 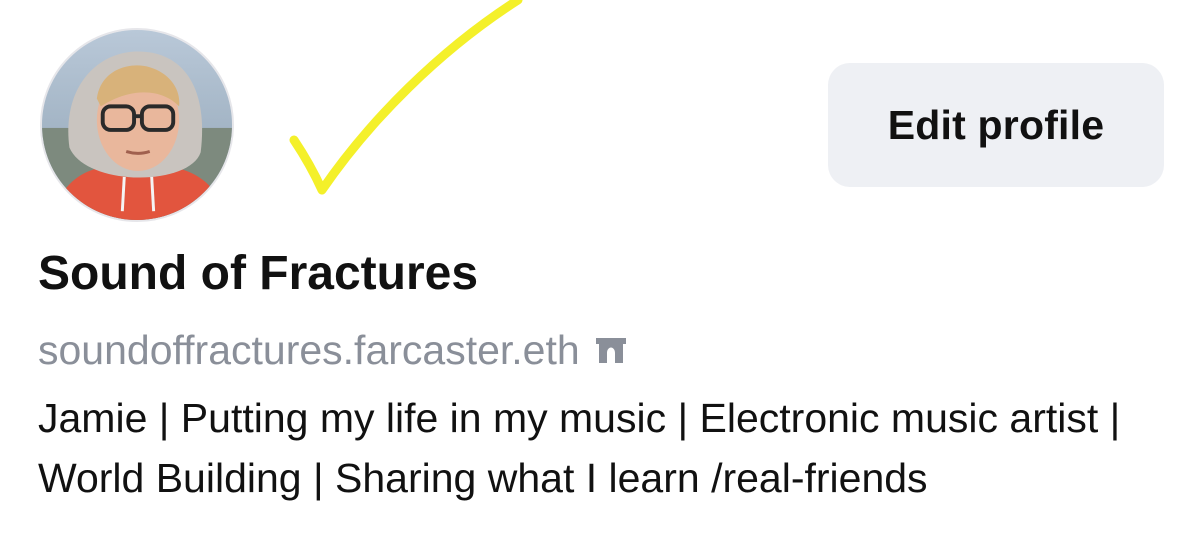 I want to click on avatar, so click(x=137, y=125).